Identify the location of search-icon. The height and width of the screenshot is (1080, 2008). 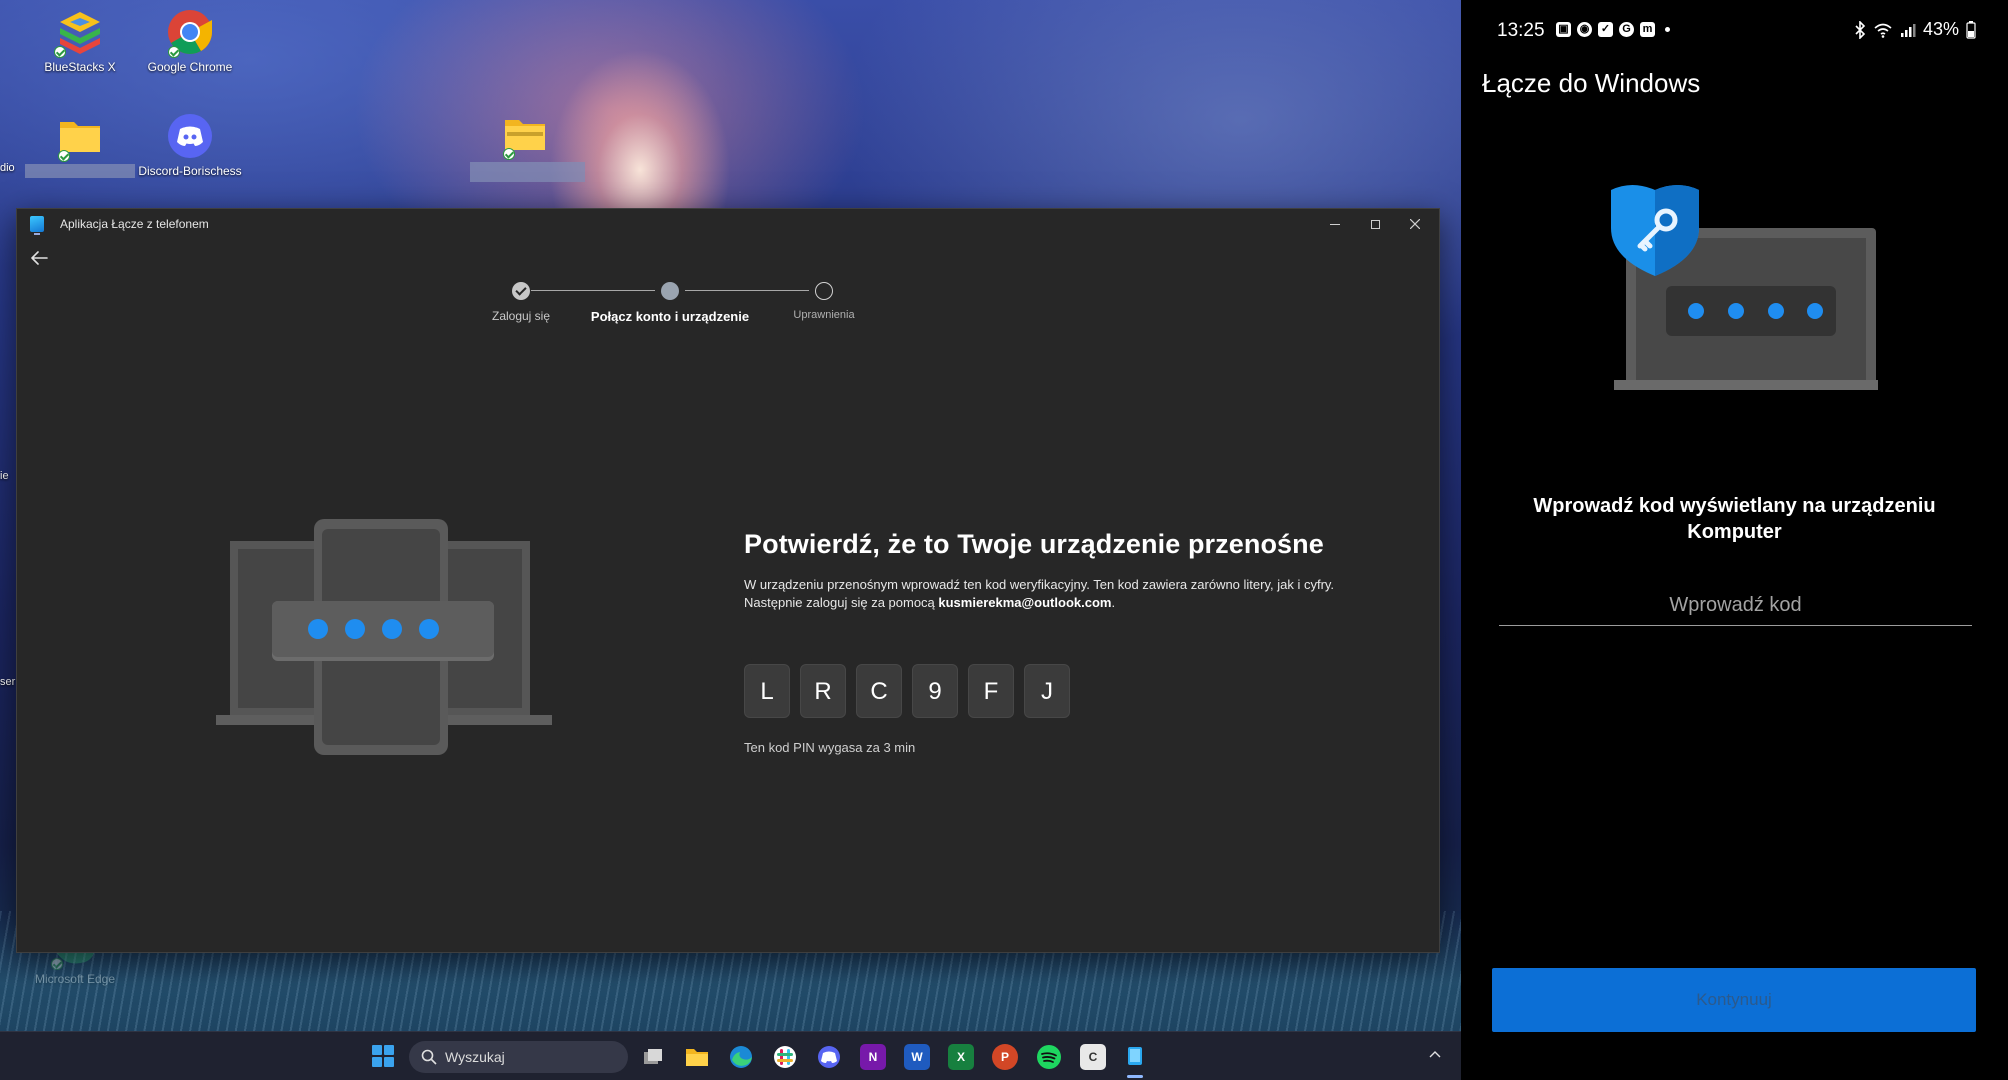
(429, 1057).